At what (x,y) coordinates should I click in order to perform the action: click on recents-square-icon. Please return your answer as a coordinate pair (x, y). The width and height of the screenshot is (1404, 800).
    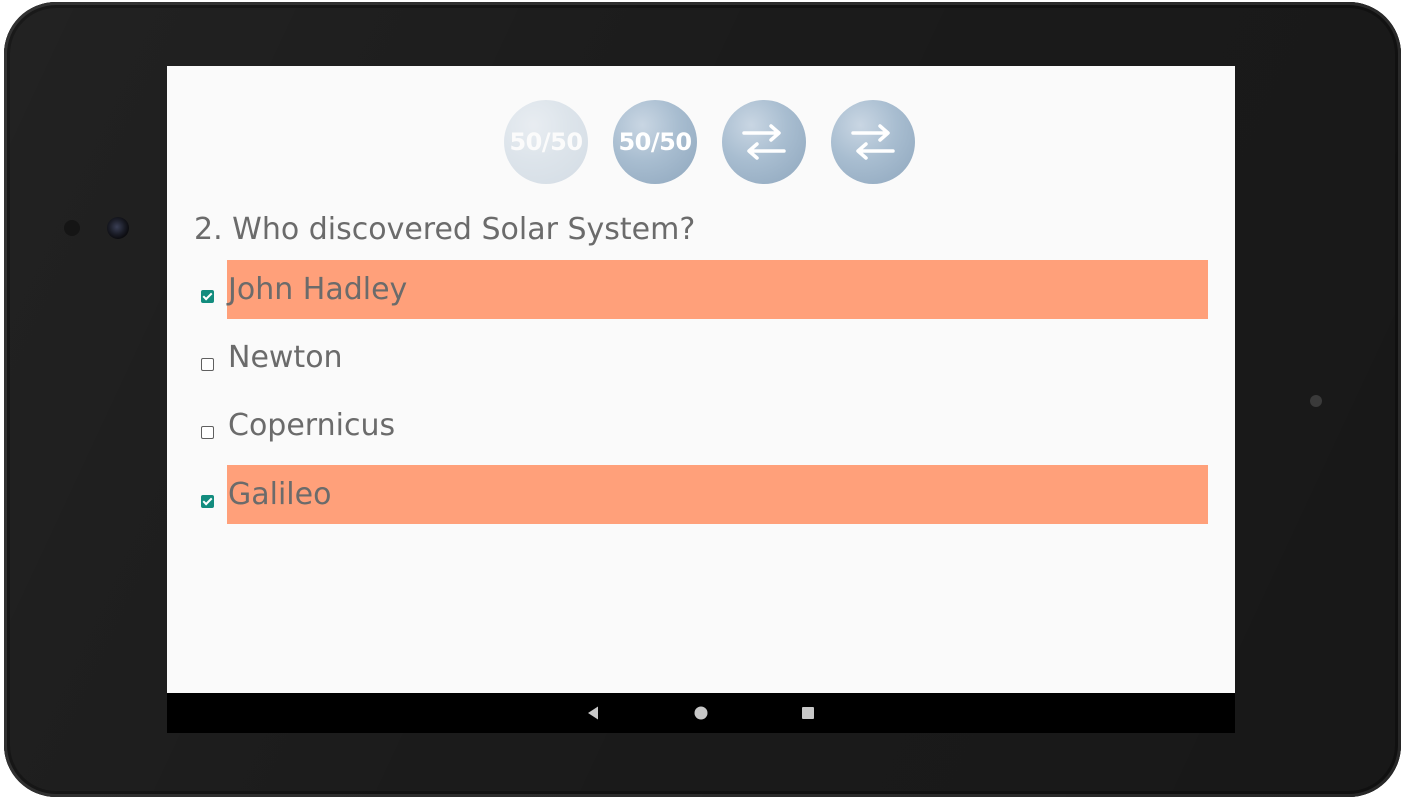
    Looking at the image, I should click on (808, 713).